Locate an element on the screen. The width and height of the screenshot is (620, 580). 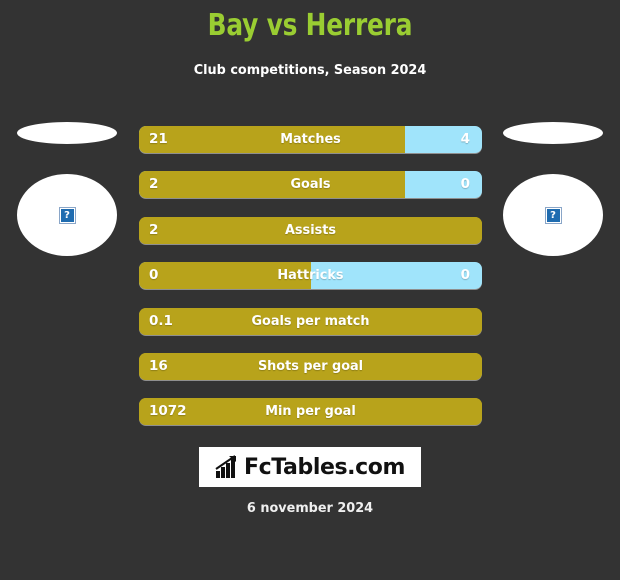
stat-row: 1072 Min per goal is located at coordinates (310, 412).